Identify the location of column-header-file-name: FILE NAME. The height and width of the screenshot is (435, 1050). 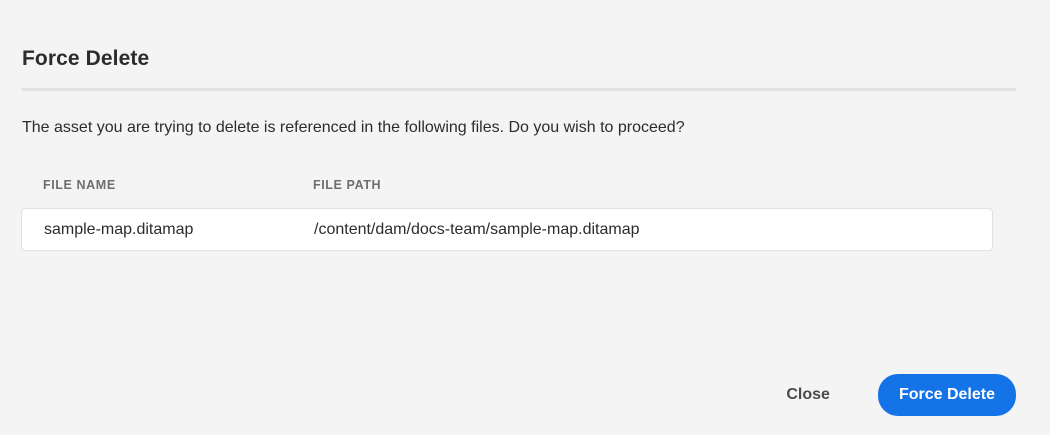
(79, 185).